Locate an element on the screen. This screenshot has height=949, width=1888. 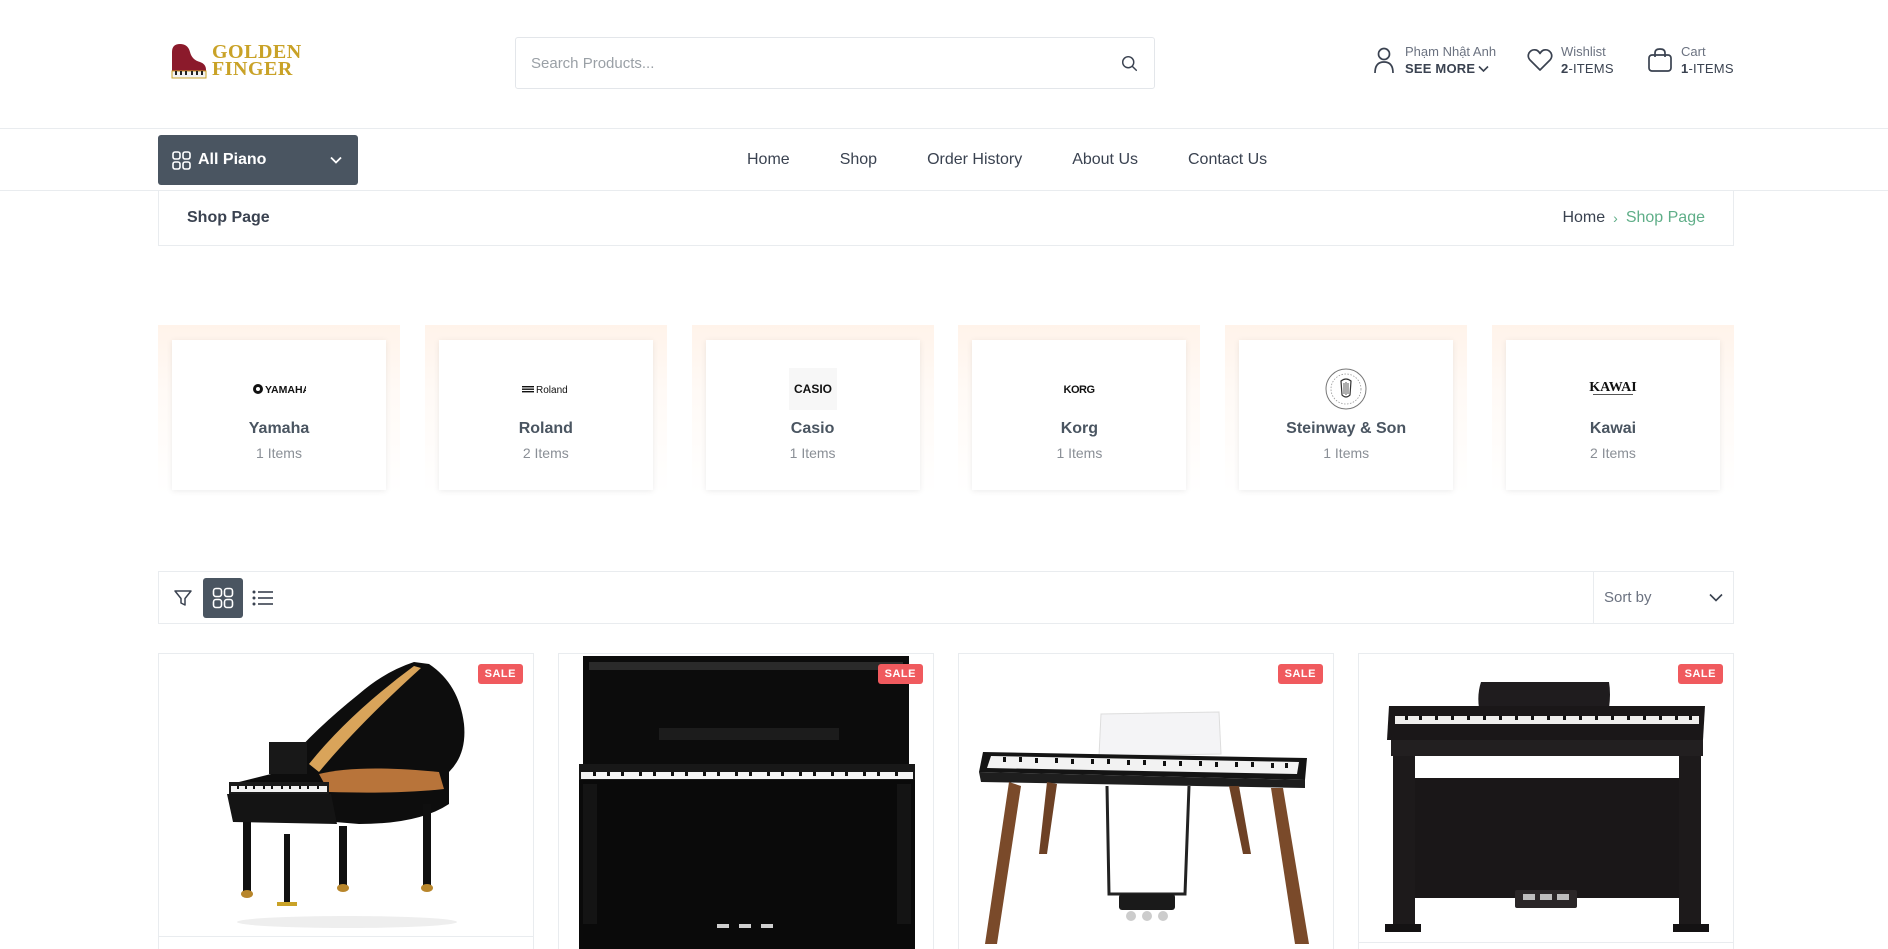
casio-logo: CASIO is located at coordinates (812, 389).